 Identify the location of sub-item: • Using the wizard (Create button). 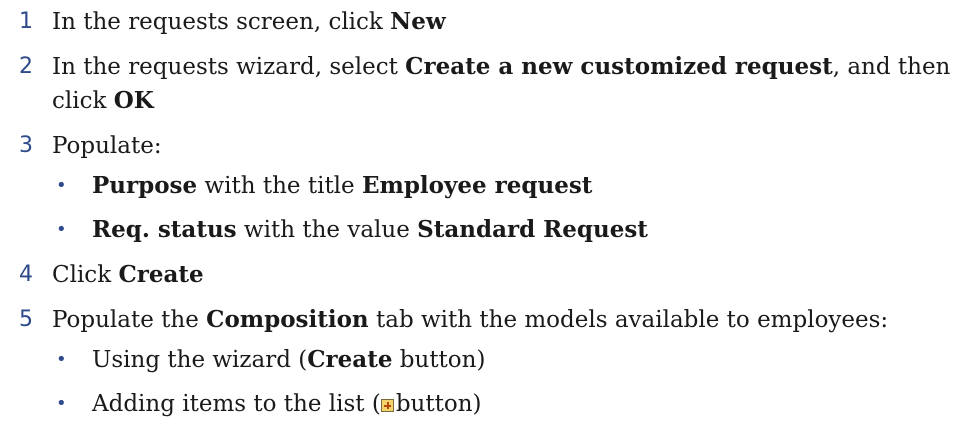
(510, 360).